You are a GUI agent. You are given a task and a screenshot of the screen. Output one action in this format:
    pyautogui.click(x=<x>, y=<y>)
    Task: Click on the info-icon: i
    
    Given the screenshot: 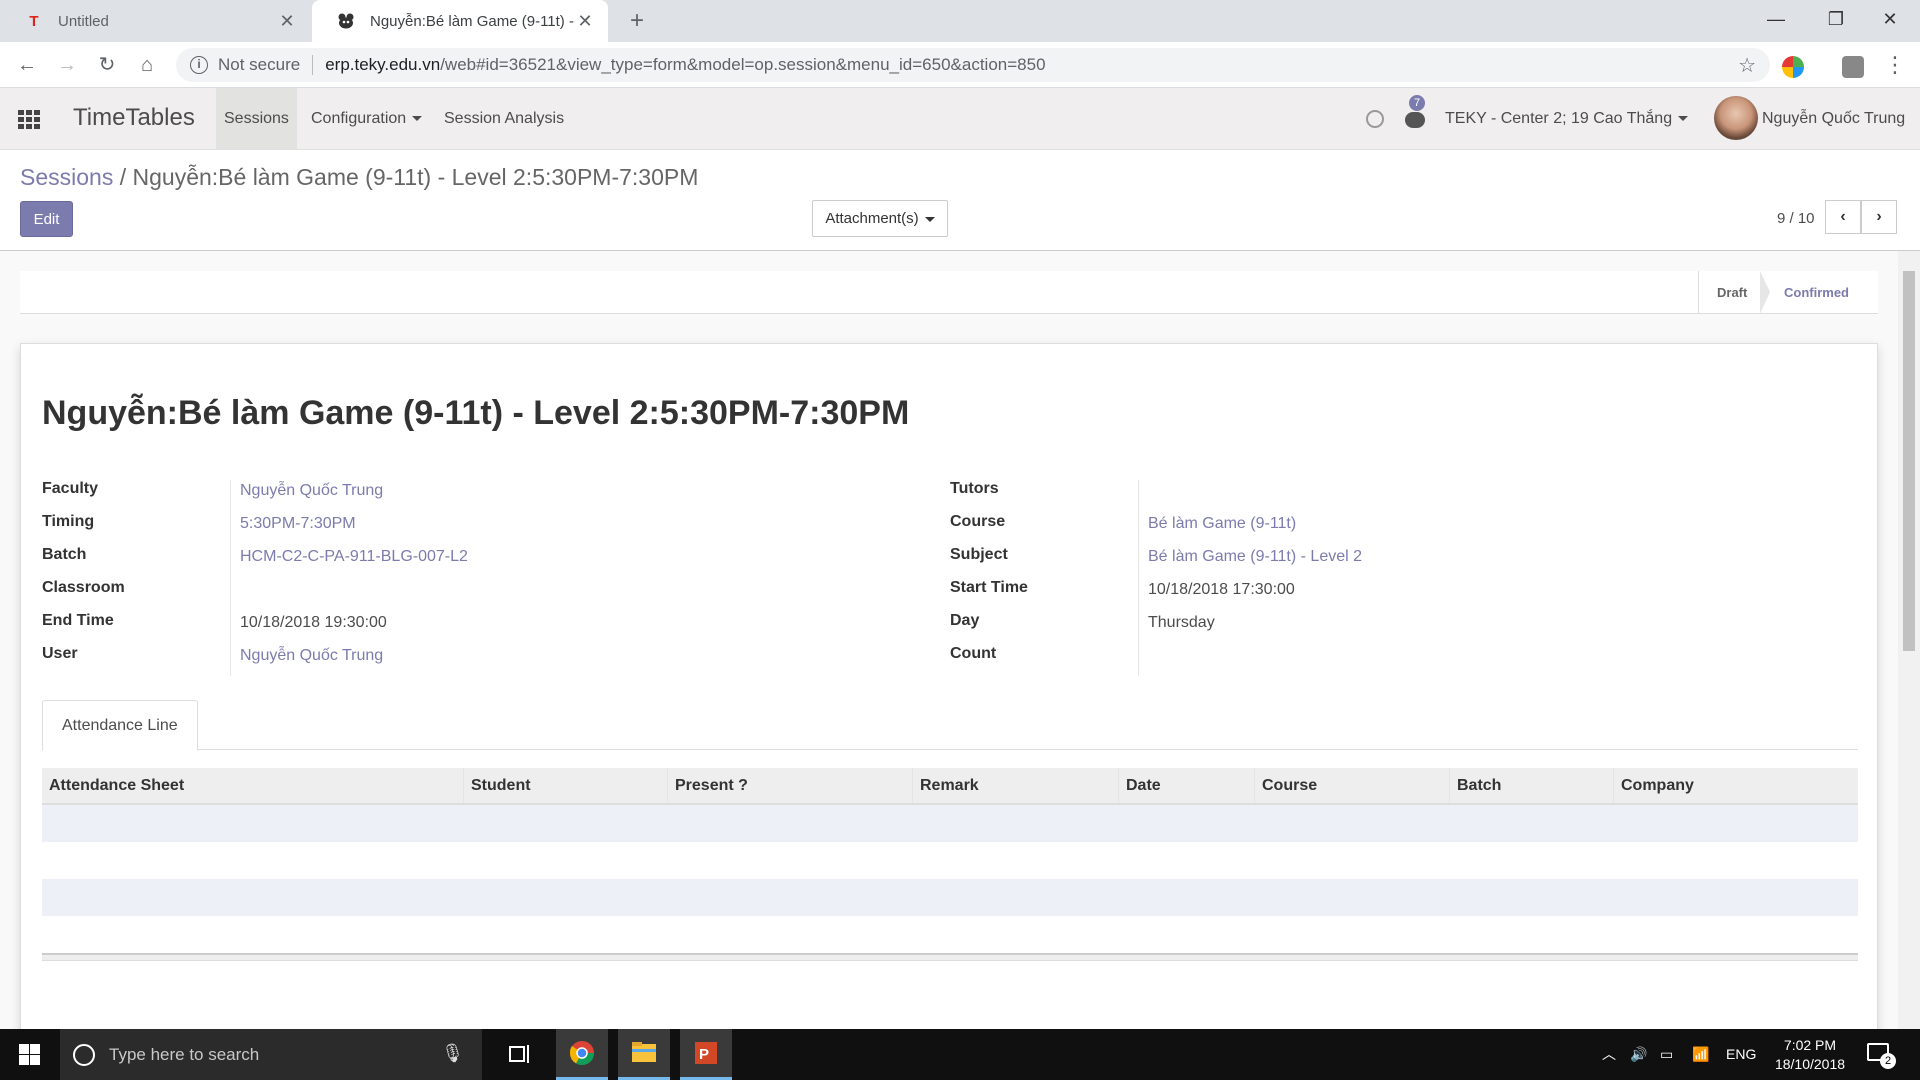 What is the action you would take?
    pyautogui.click(x=199, y=65)
    